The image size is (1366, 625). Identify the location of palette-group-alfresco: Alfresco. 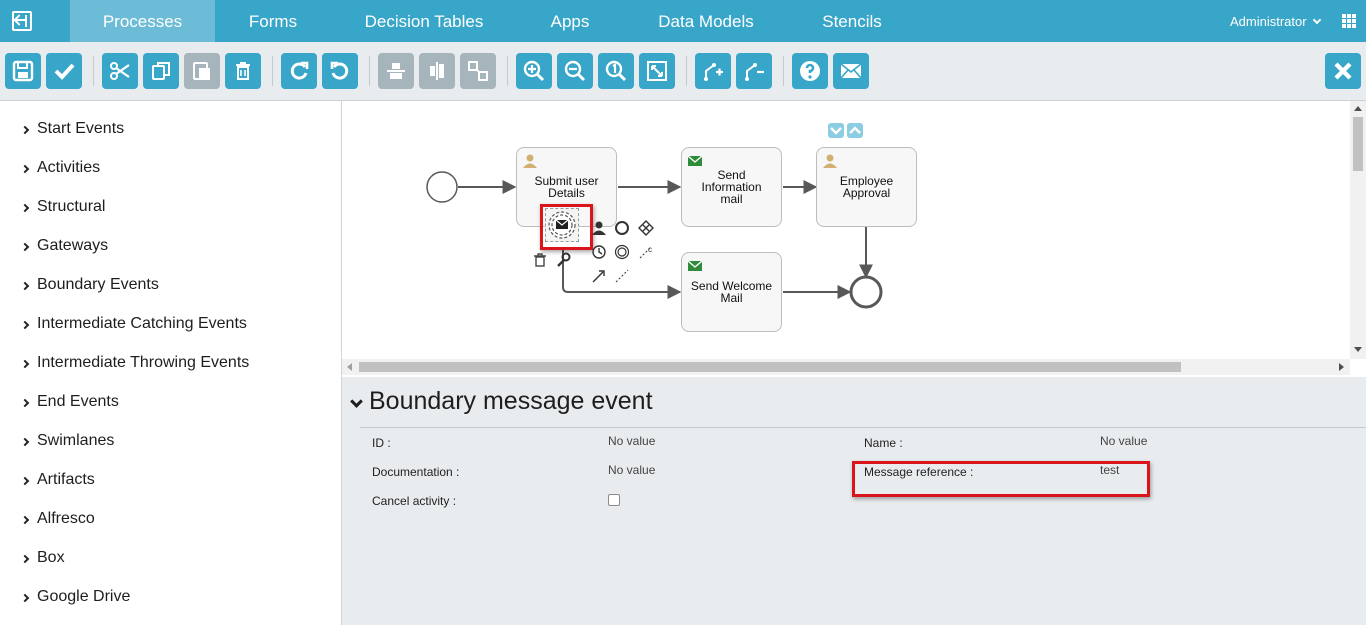
(57, 519).